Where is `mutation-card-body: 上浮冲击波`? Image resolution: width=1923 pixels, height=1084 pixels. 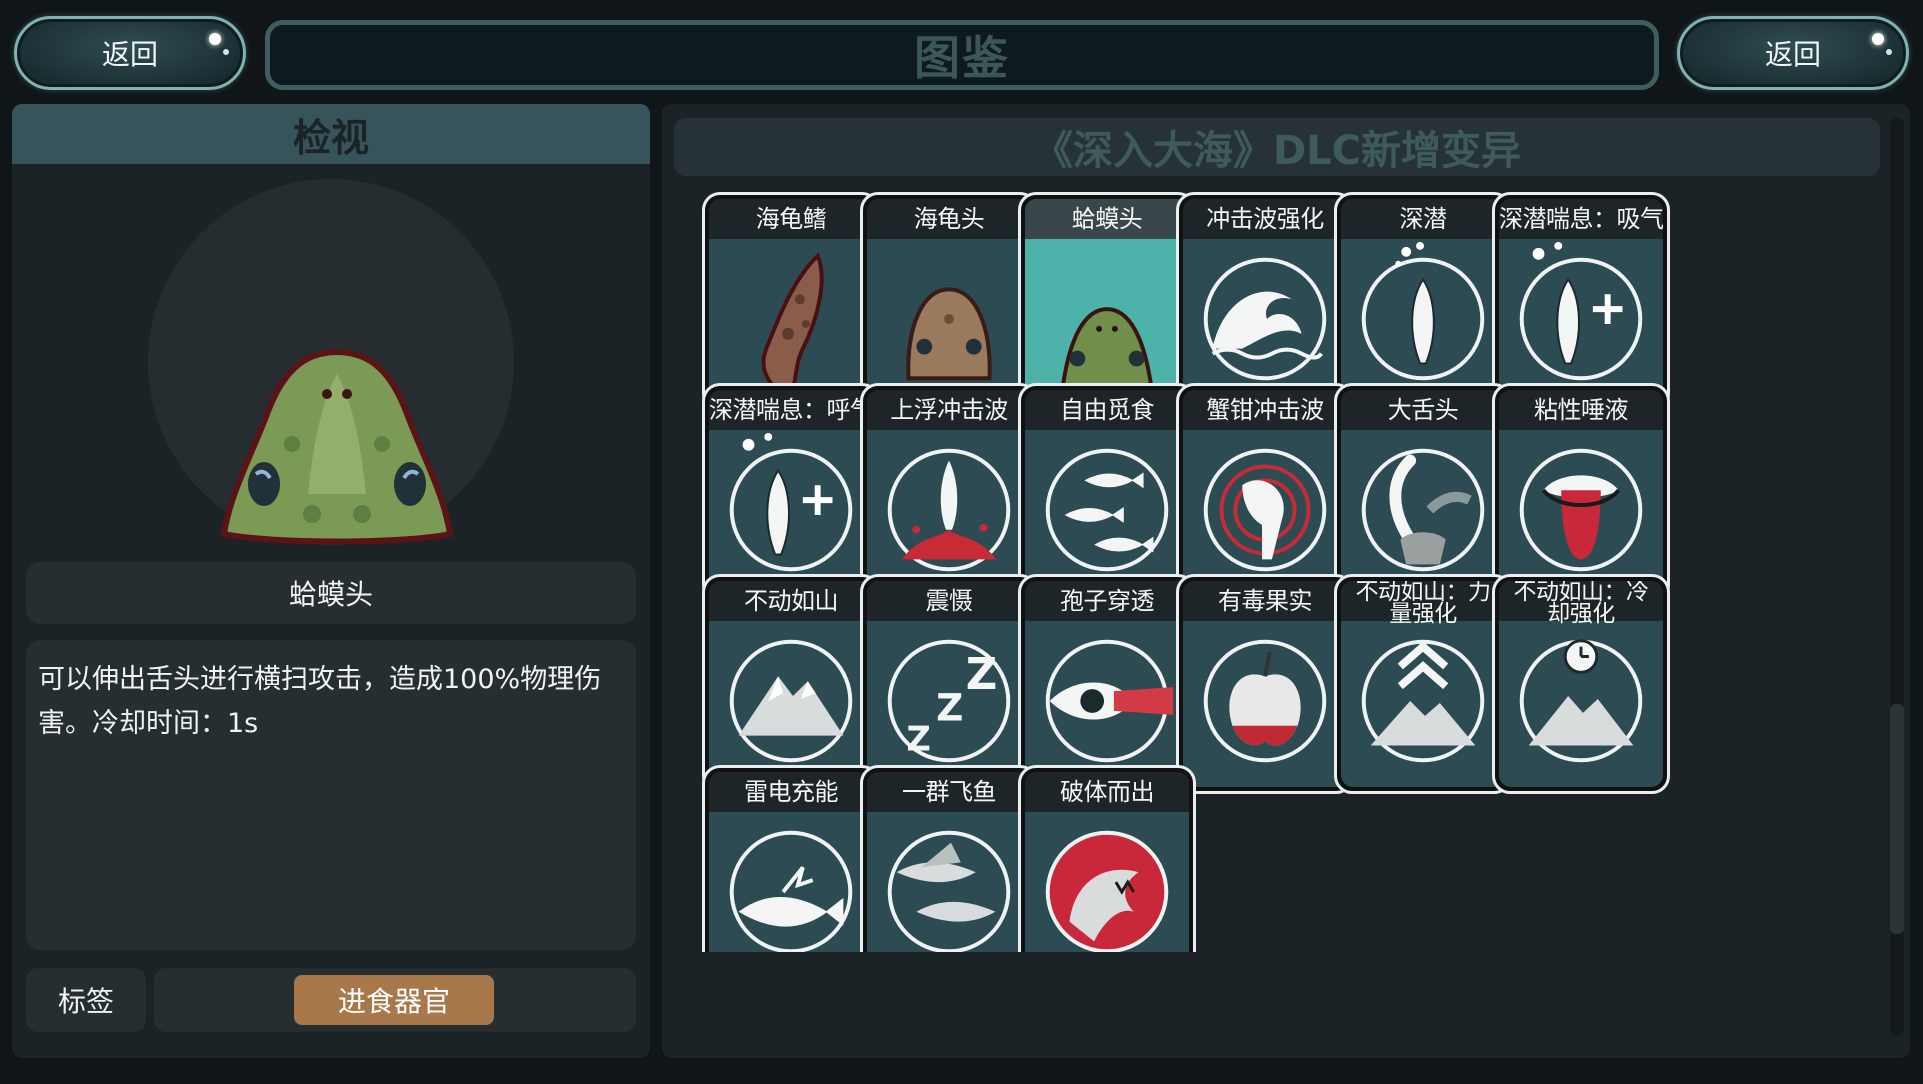
mutation-card-body: 上浮冲击波 is located at coordinates (949, 493).